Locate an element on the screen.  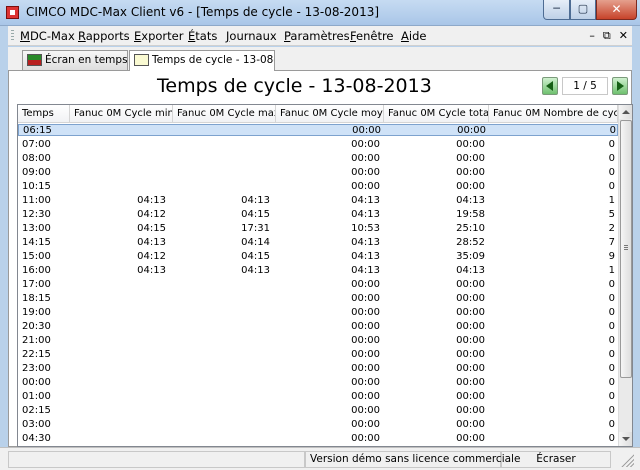
table-row: 13:00 04:15 17:31 10:53 25:10 2 is located at coordinates (318, 229).